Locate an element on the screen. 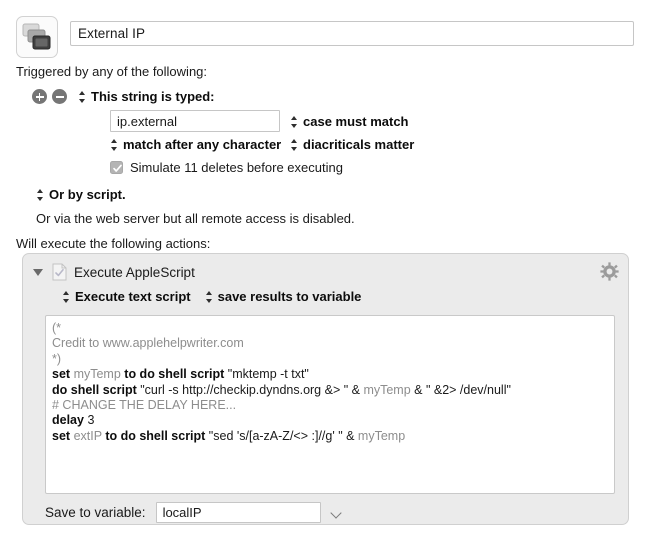 Image resolution: width=650 pixels, height=542 pixels. script-token: 3 is located at coordinates (89, 420).